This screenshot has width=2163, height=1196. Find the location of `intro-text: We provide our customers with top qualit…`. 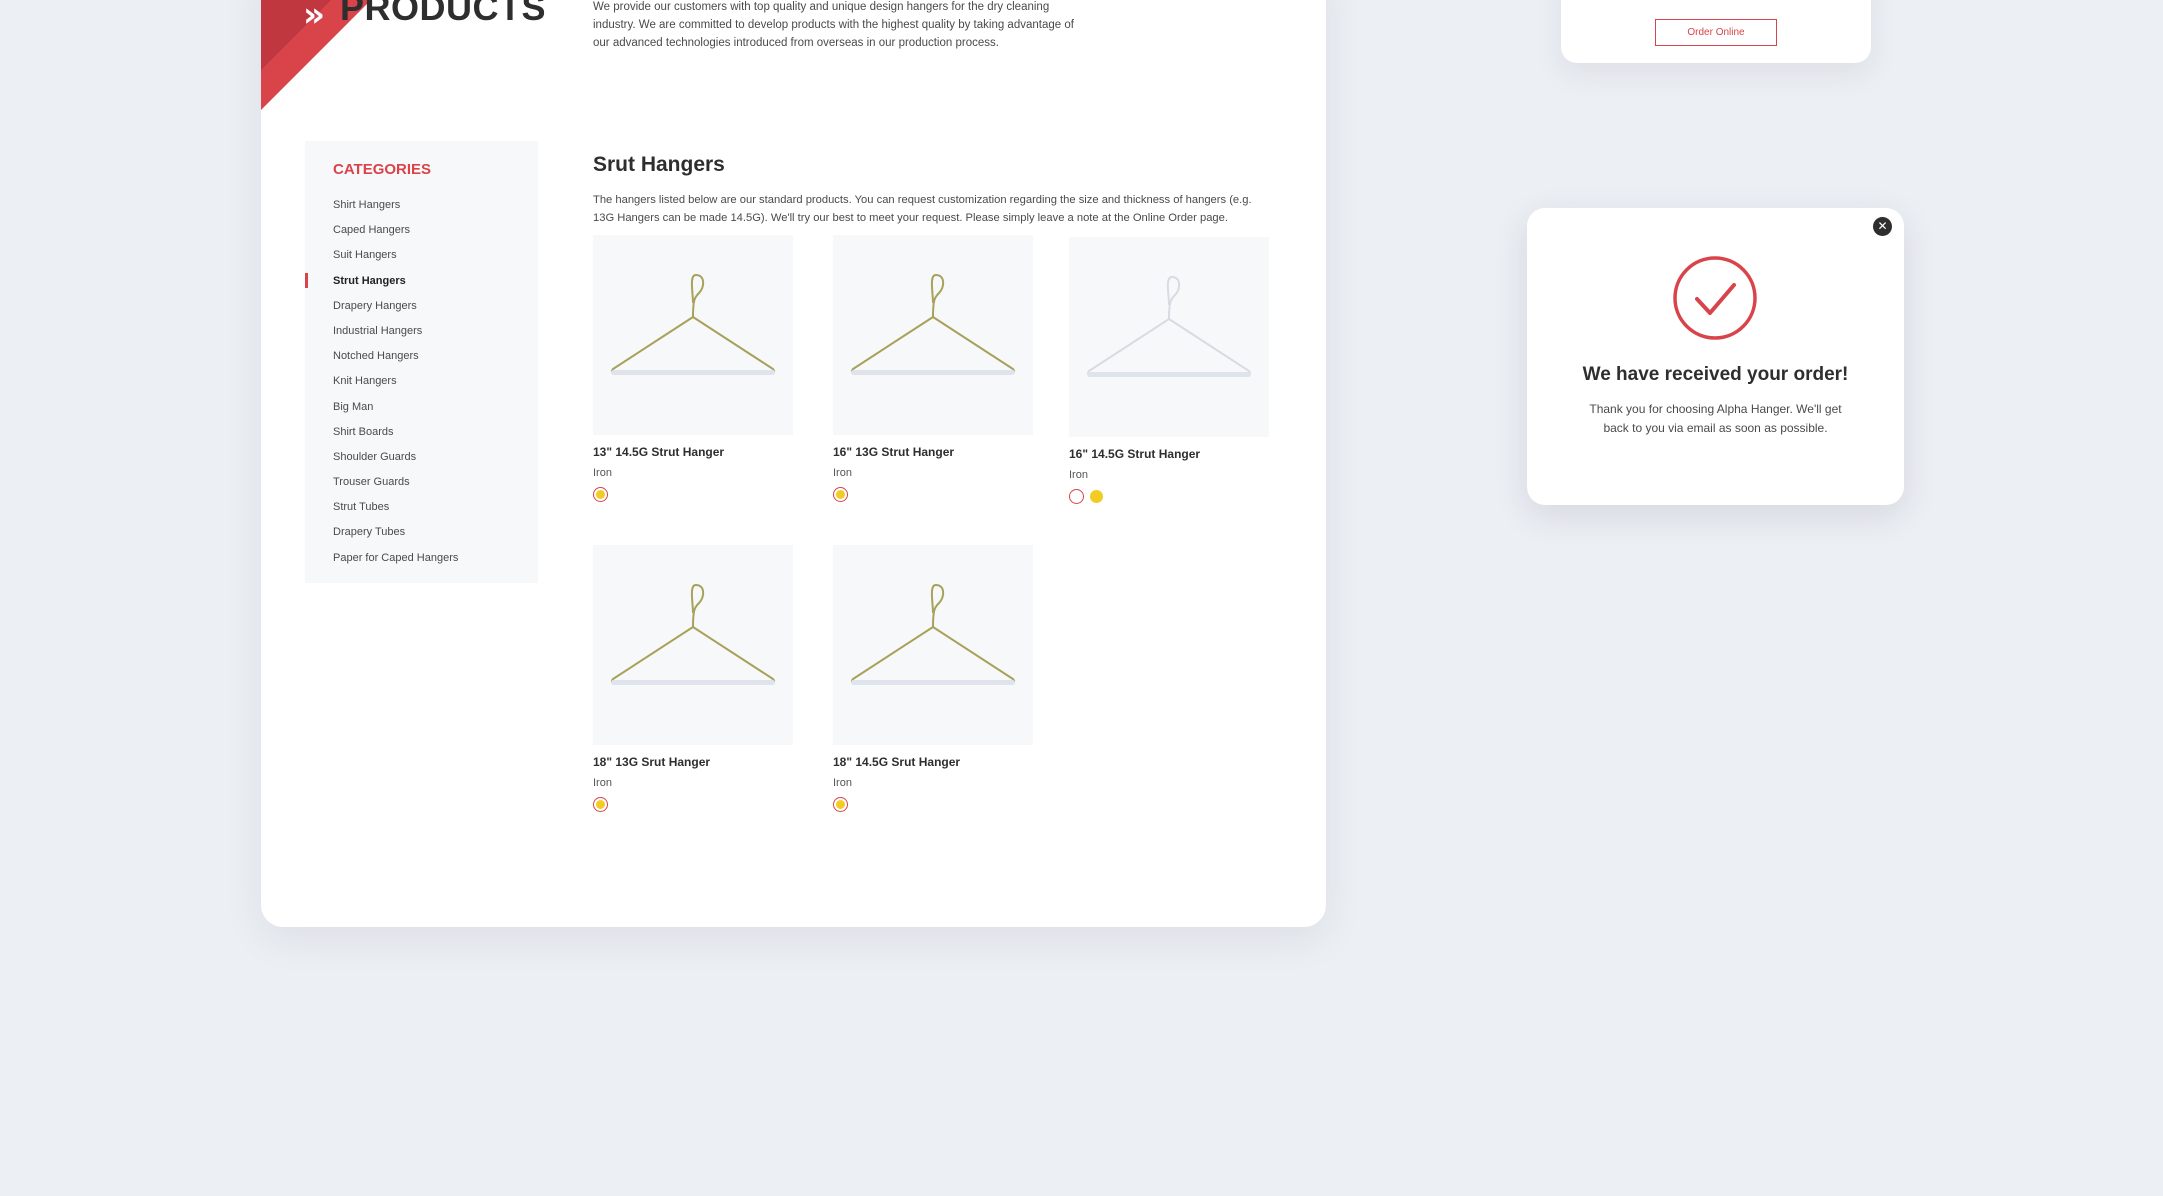

intro-text: We provide our customers with top qualit… is located at coordinates (833, 25).